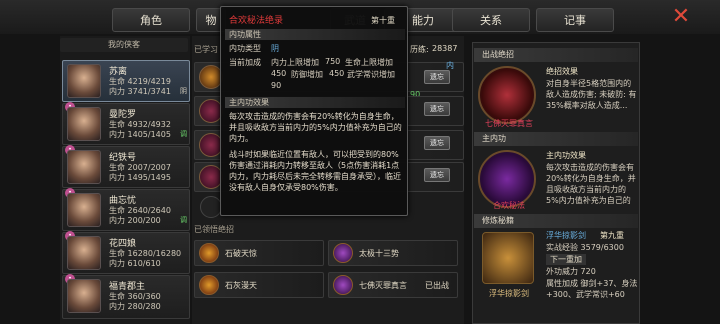 This screenshot has width=720, height=324. I want to click on book-rank: 第九重, so click(612, 235).